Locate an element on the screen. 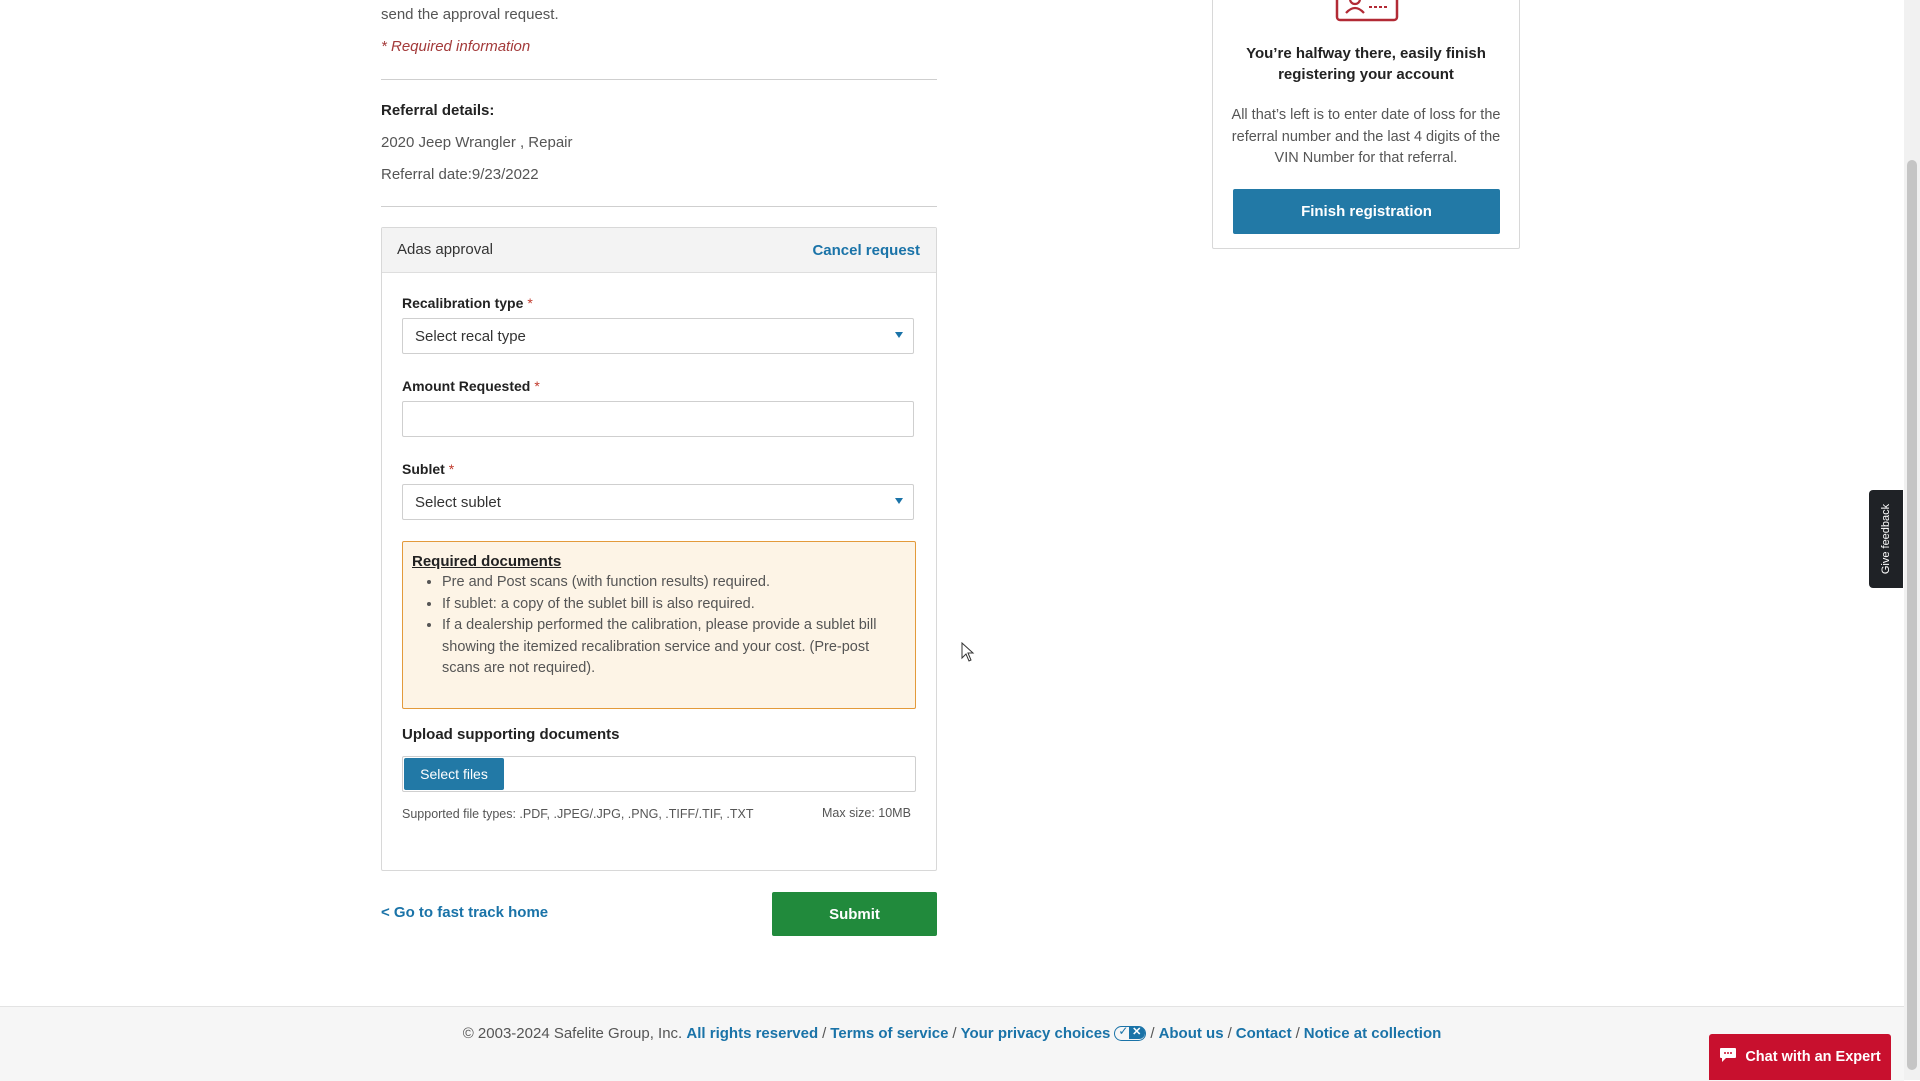 The width and height of the screenshot is (1920, 1081). give-feedback-label: Give feedback is located at coordinates (1886, 539).